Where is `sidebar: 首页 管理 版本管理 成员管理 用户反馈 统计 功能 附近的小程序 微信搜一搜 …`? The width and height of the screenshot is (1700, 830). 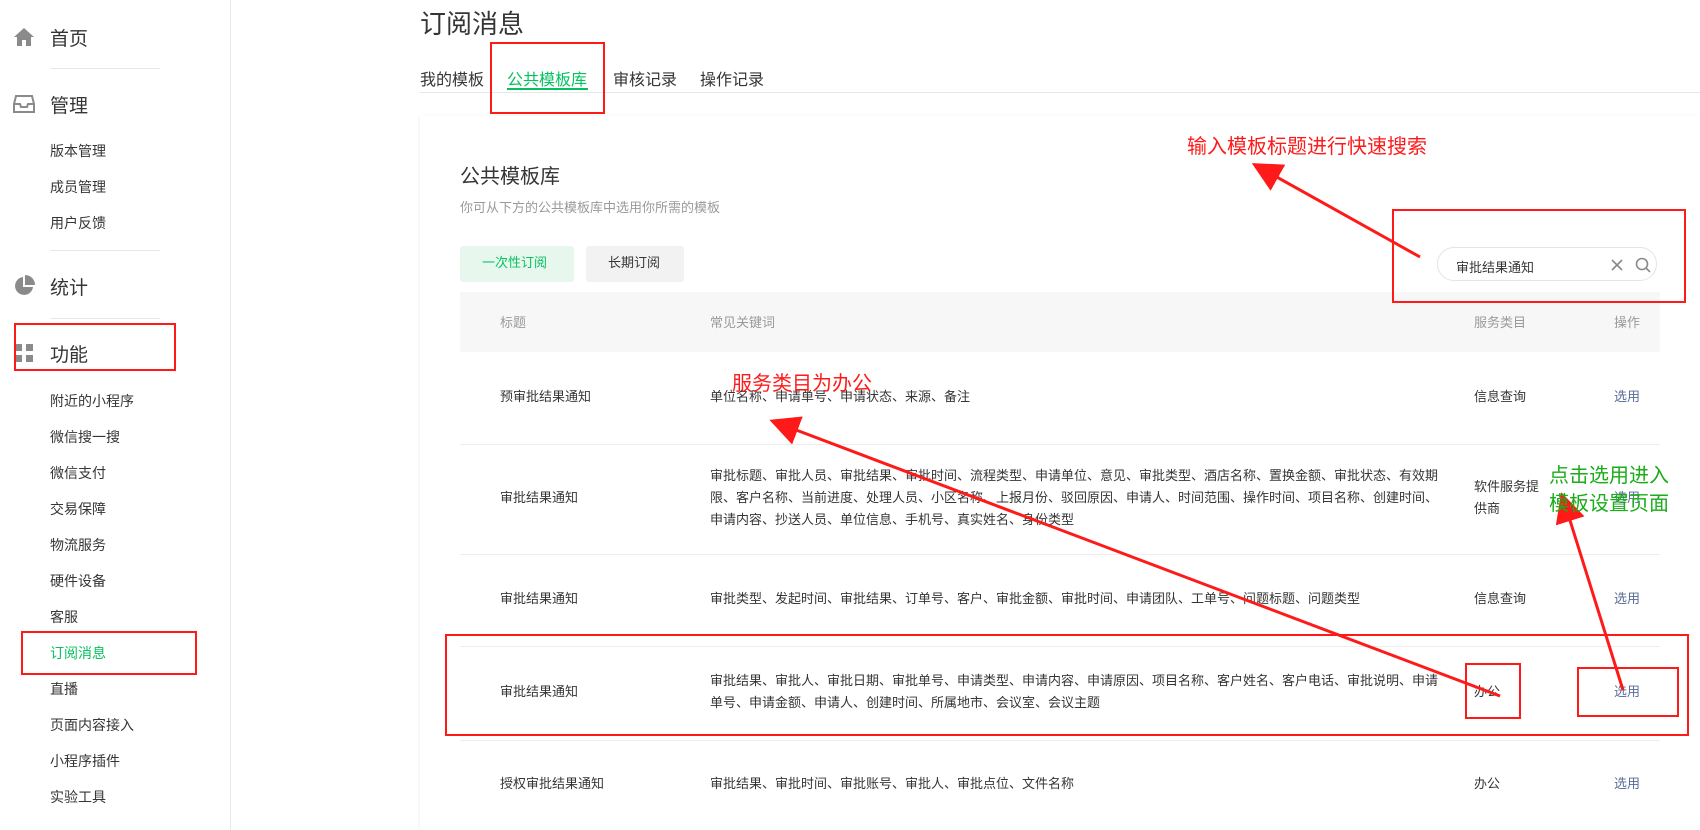 sidebar: 首页 管理 版本管理 成员管理 用户反馈 统计 功能 附近的小程序 微信搜一搜 … is located at coordinates (115, 415).